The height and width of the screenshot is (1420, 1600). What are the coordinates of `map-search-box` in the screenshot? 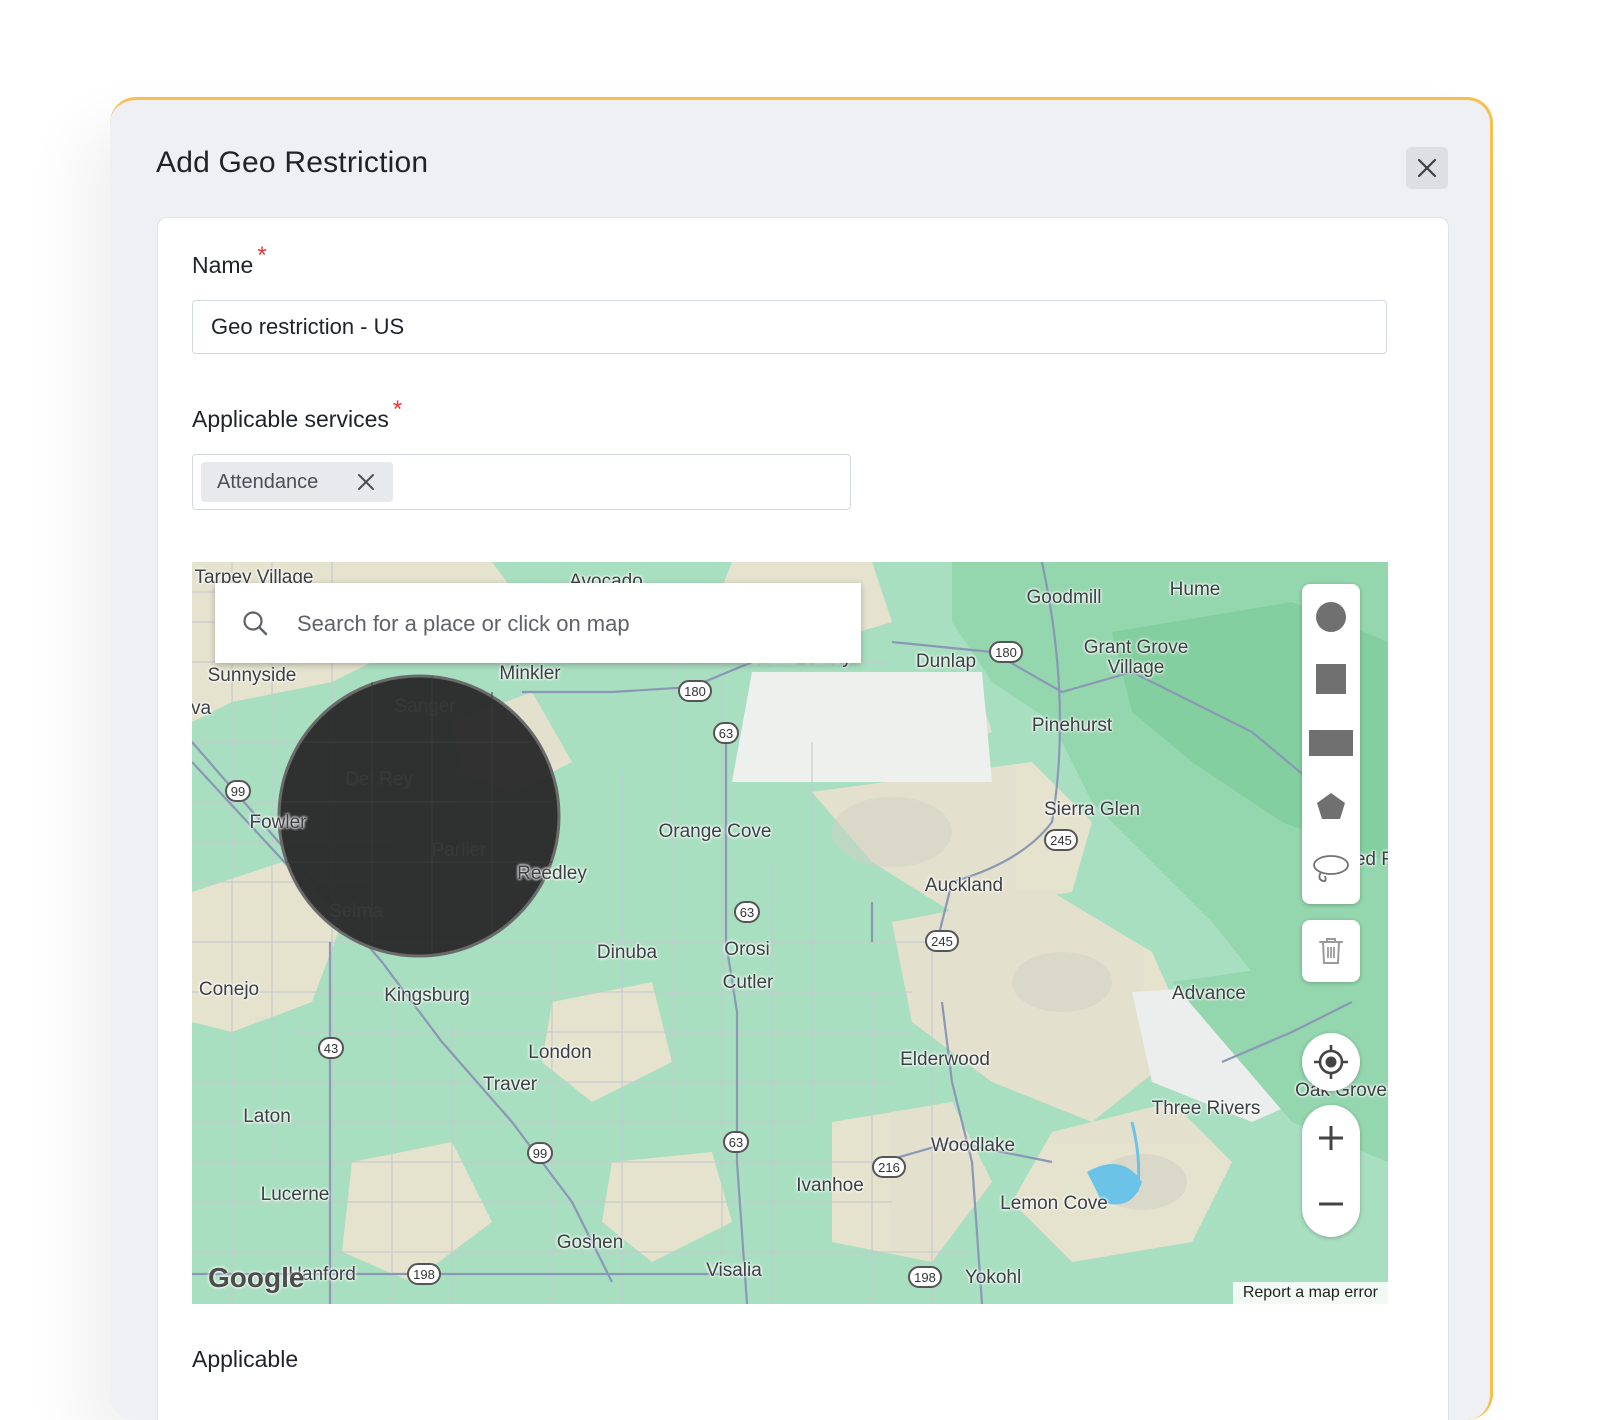 It's located at (538, 623).